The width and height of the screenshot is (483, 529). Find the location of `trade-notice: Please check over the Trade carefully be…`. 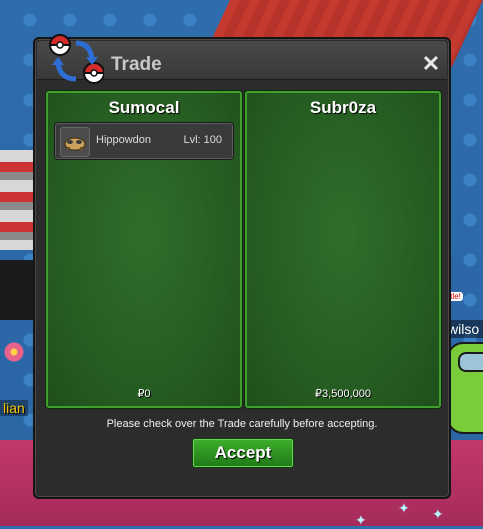

trade-notice: Please check over the Trade carefully be… is located at coordinates (242, 424).